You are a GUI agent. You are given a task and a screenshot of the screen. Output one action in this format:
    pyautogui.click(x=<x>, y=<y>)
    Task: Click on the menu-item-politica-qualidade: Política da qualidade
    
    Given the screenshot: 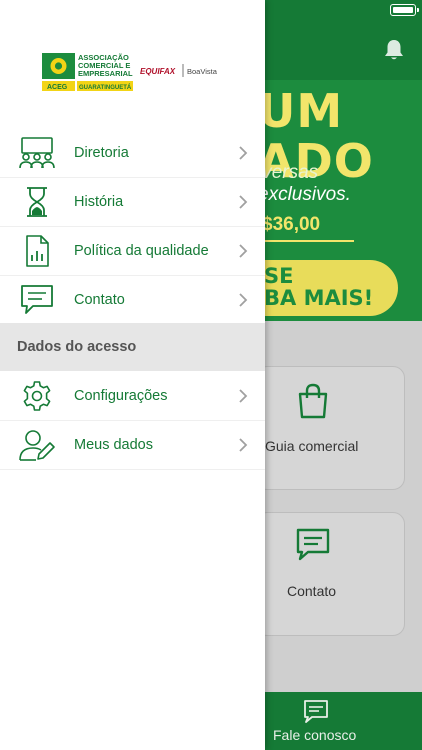 What is the action you would take?
    pyautogui.click(x=132, y=251)
    